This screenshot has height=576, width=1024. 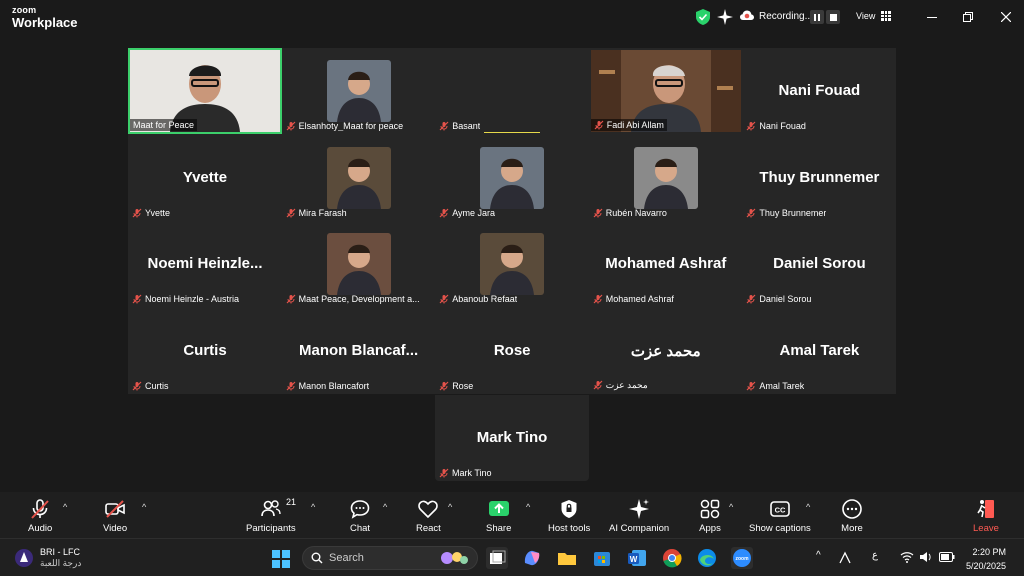 What do you see at coordinates (710, 516) in the screenshot?
I see `apps-button: Apps` at bounding box center [710, 516].